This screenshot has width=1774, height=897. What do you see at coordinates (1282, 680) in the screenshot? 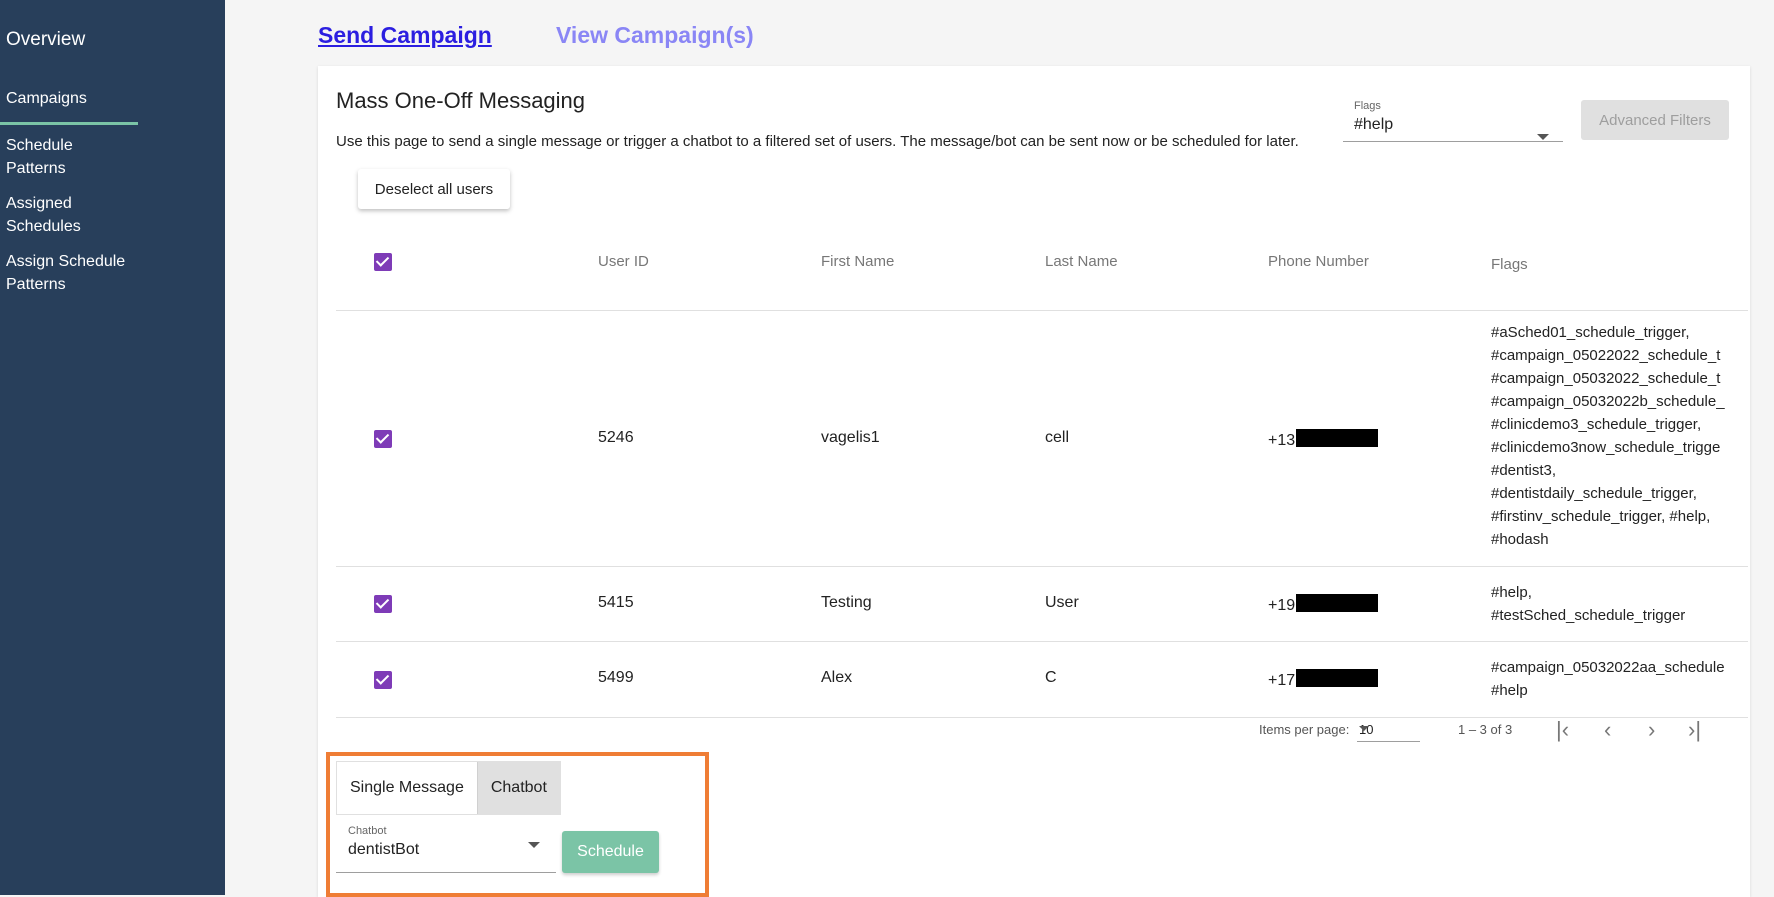
I see `phone-prefix: +17` at bounding box center [1282, 680].